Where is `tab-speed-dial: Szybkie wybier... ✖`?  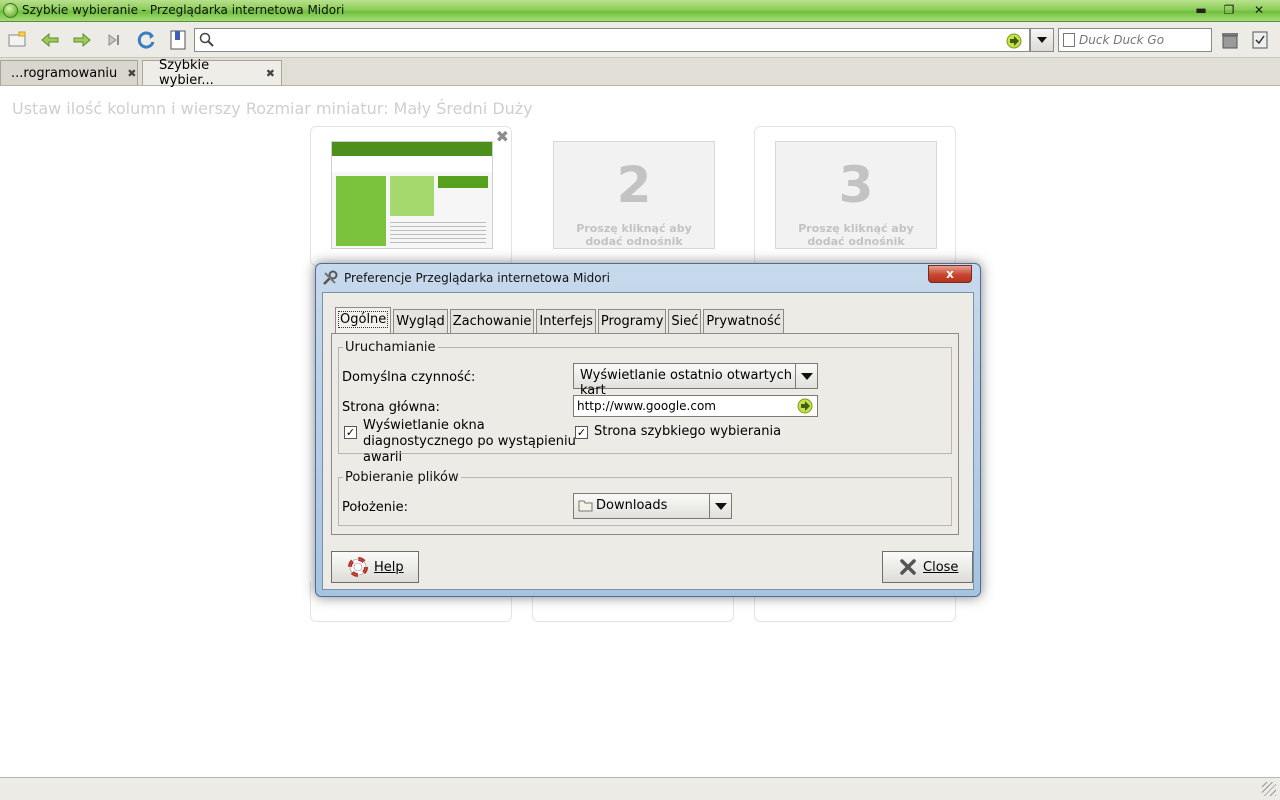 tab-speed-dial: Szybkie wybier... ✖ is located at coordinates (212, 73).